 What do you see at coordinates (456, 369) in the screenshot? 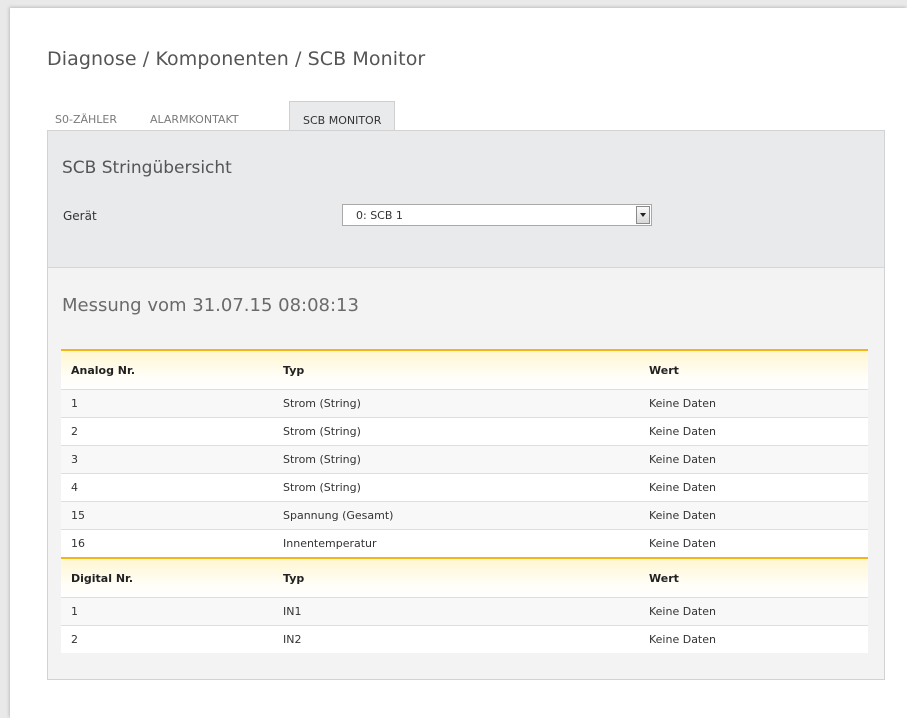
I see `analog-header-typ: Typ` at bounding box center [456, 369].